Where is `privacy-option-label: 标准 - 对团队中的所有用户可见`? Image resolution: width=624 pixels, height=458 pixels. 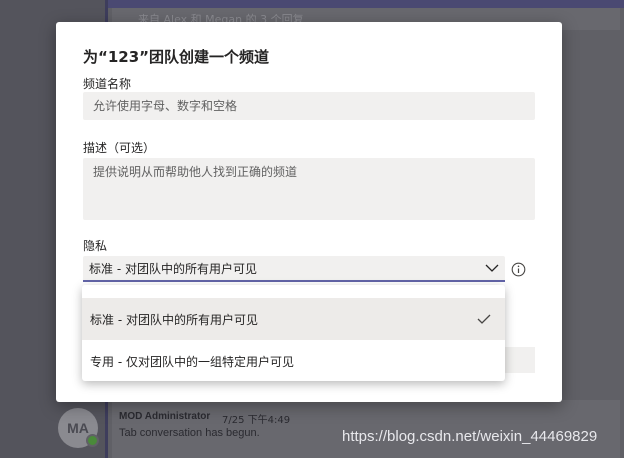
privacy-option-label: 标准 - 对团队中的所有用户可见 is located at coordinates (174, 319).